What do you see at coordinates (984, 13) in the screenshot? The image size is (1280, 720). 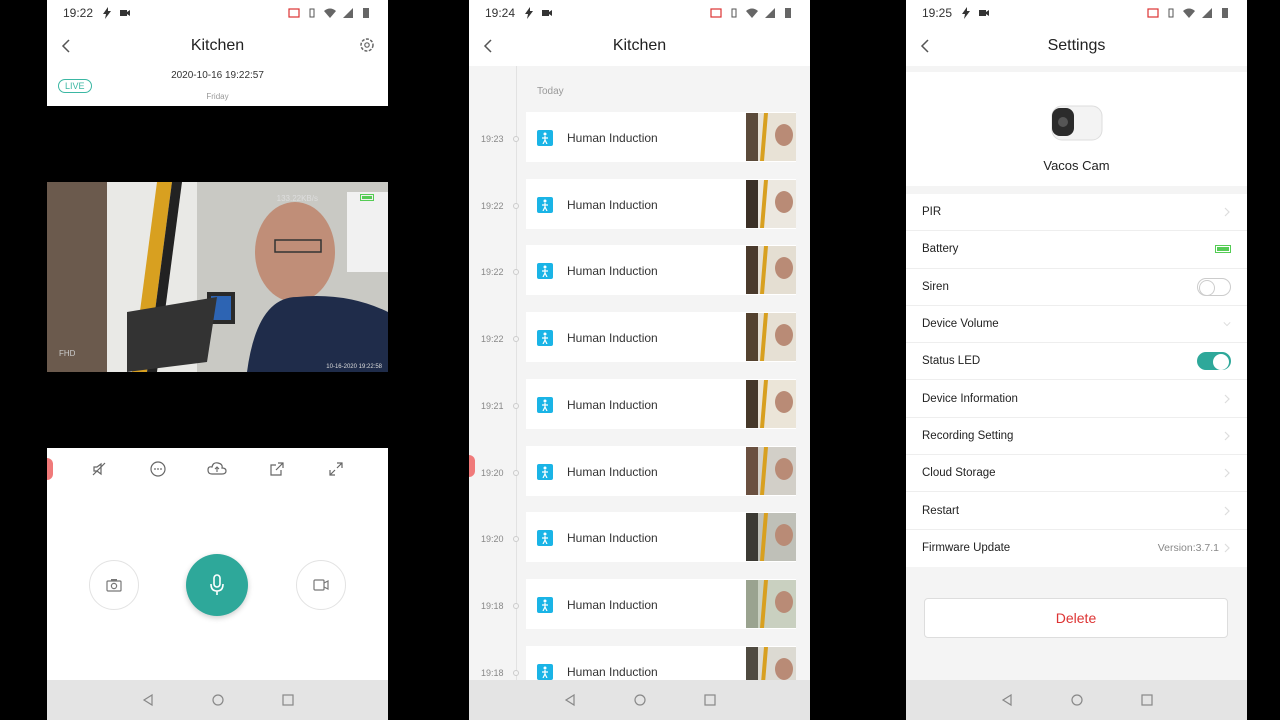 I see `video-icon` at bounding box center [984, 13].